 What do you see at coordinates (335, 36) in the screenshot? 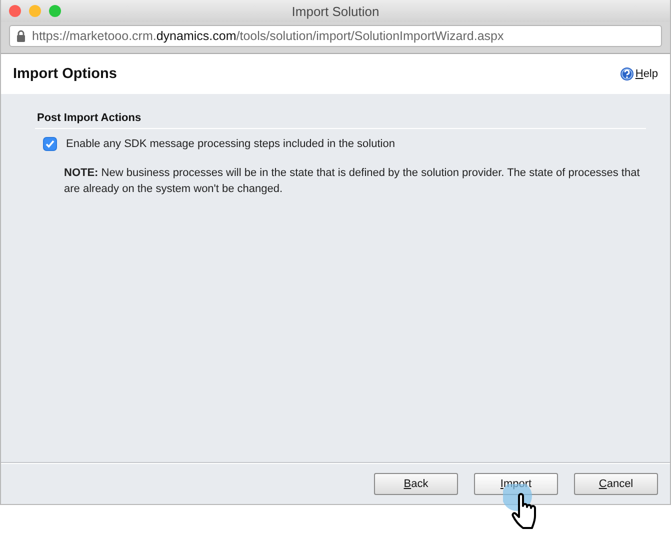
I see `address-field: https://marketooo.crm.dynamics.com/tools/solution/import/SolutionImportWizard.aspx` at bounding box center [335, 36].